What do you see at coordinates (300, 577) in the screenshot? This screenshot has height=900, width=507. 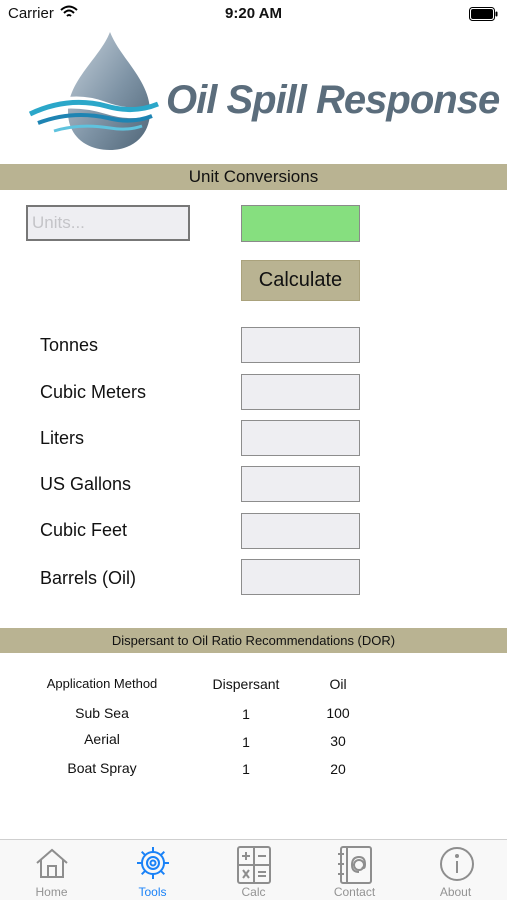 I see `barrels-oil-field` at bounding box center [300, 577].